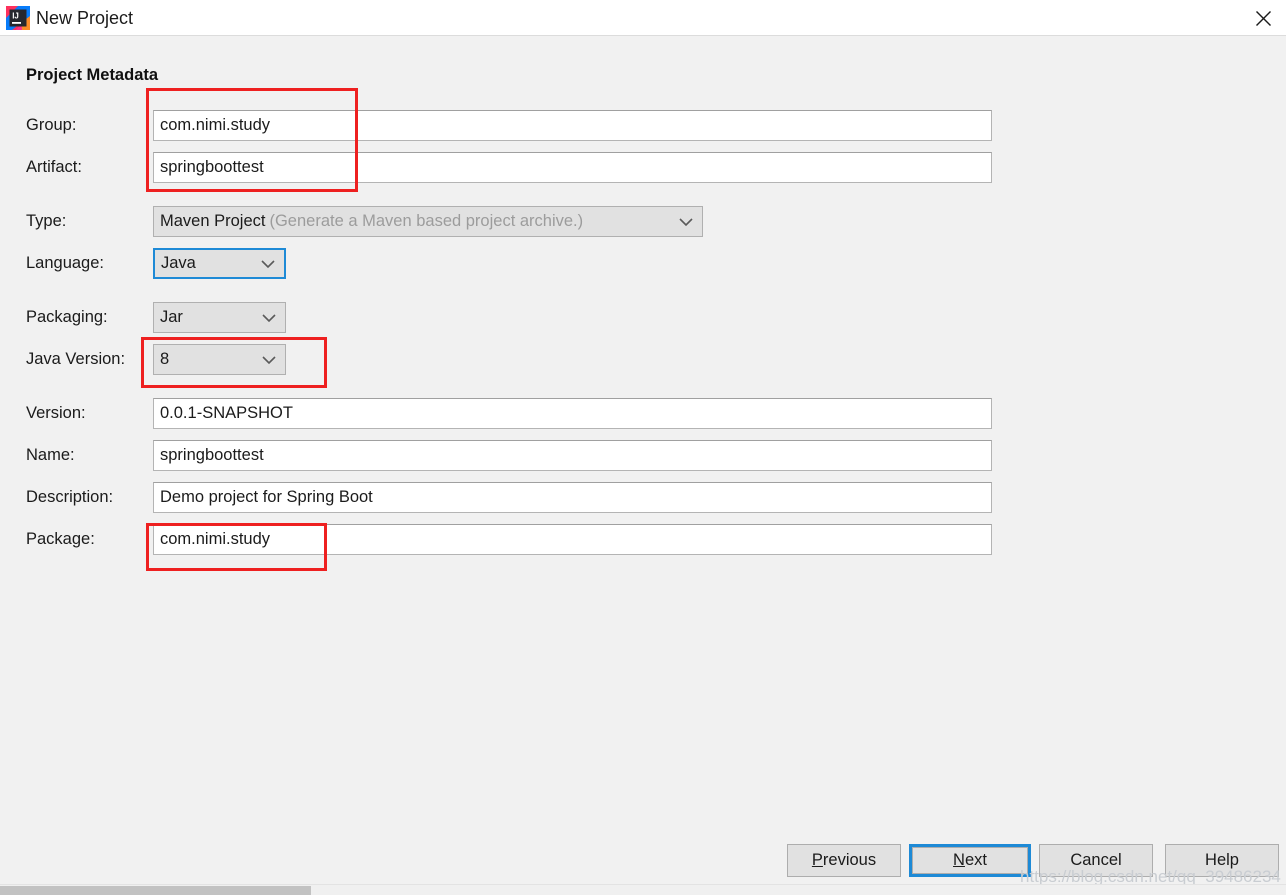 The image size is (1286, 895). I want to click on package-input: com.nimi.study, so click(572, 539).